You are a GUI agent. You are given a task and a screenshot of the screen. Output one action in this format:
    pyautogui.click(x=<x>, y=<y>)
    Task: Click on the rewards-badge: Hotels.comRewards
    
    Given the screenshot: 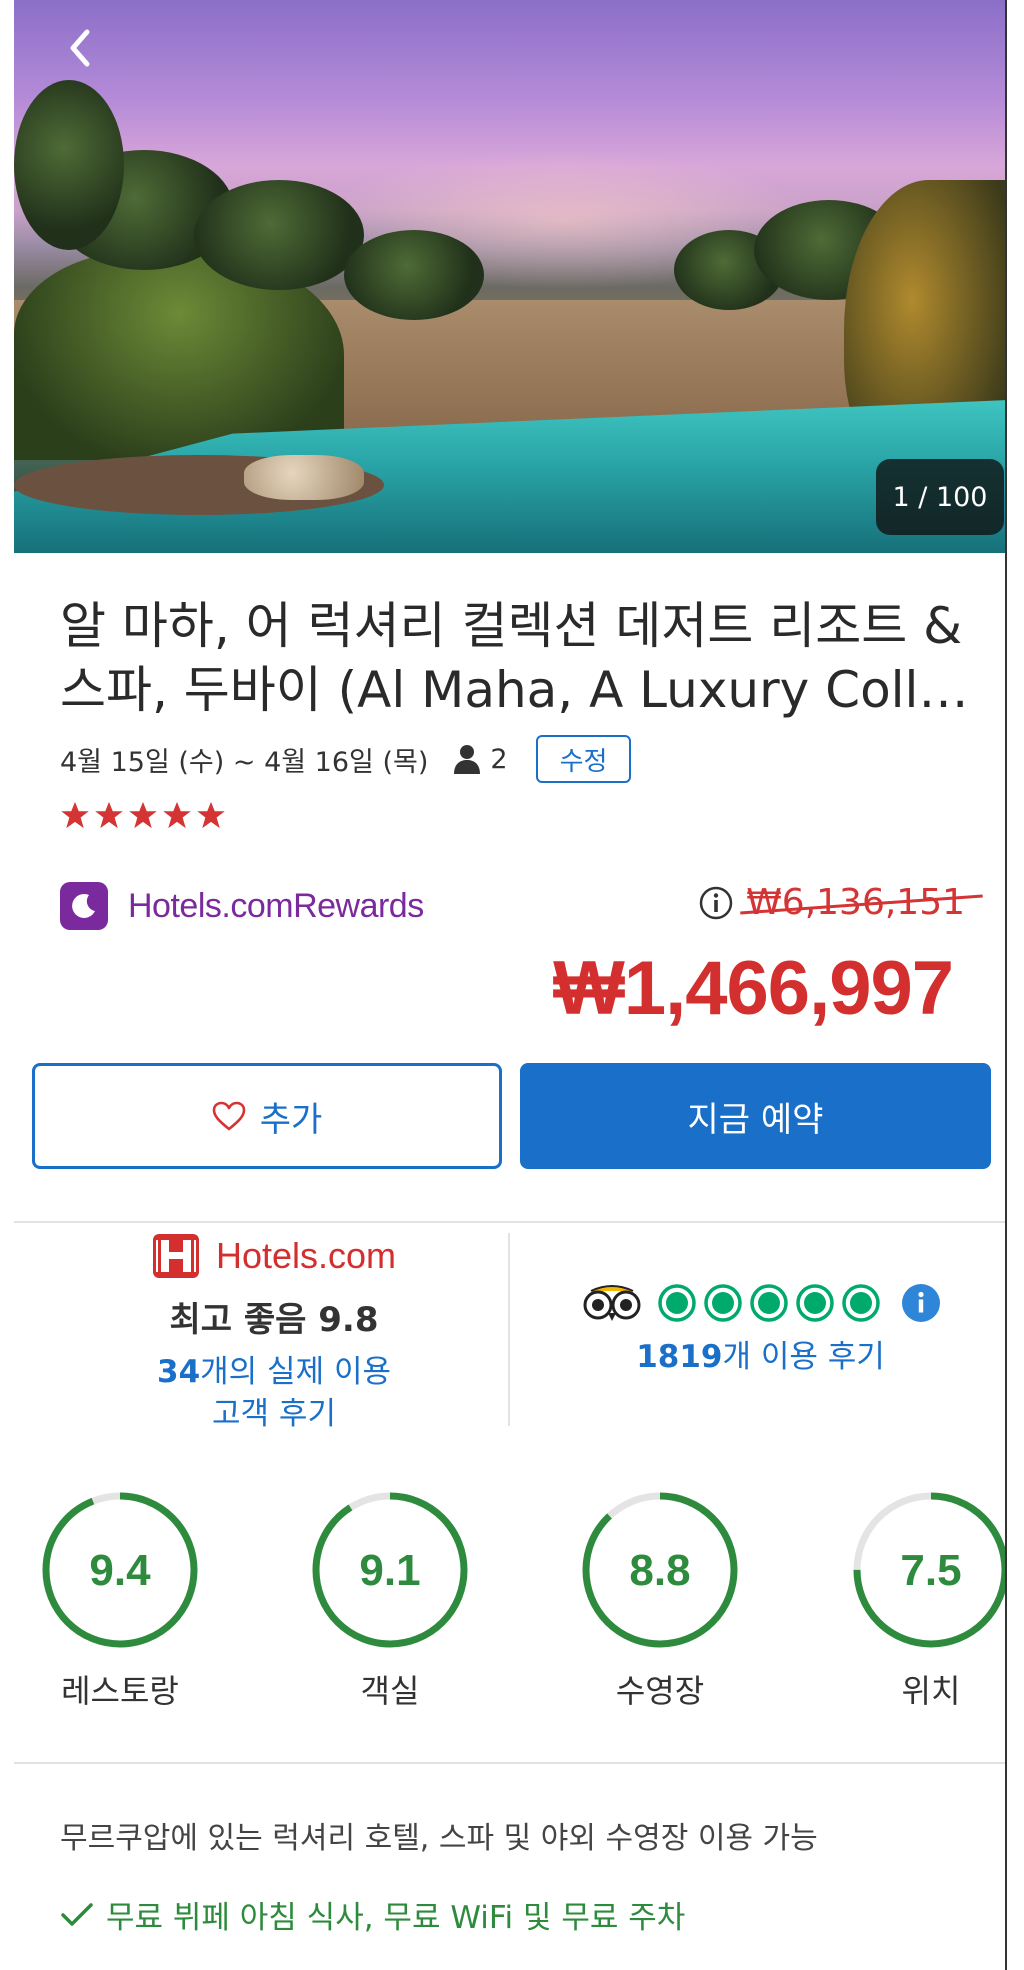 What is the action you would take?
    pyautogui.click(x=242, y=906)
    